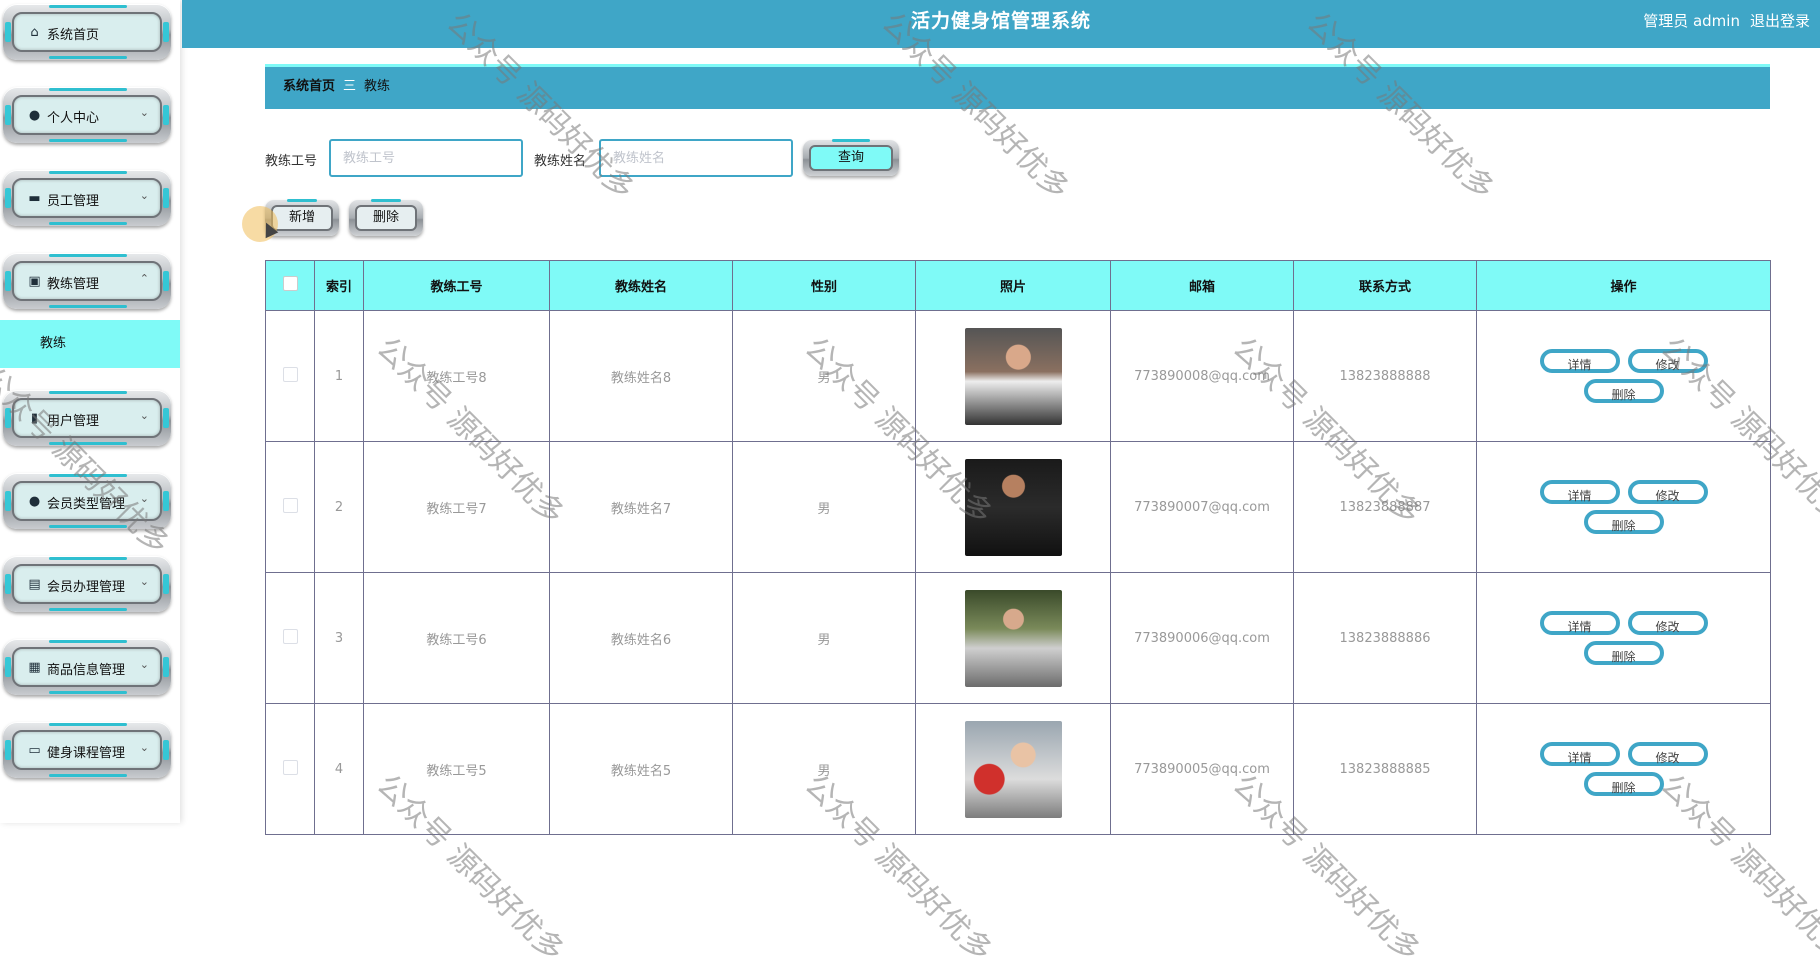  Describe the element at coordinates (302, 218) in the screenshot. I see `add-button-label: 新增` at that location.